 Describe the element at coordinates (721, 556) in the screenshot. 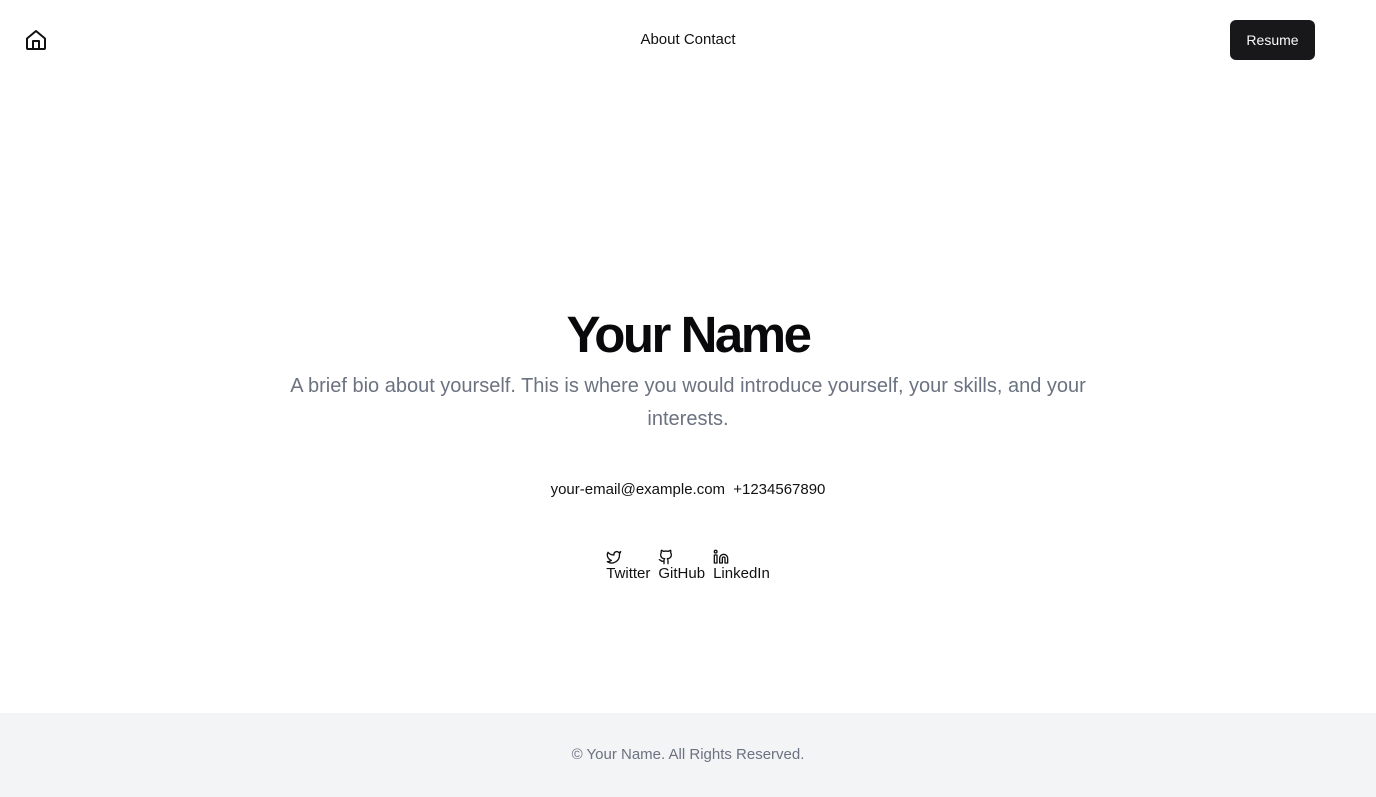

I see `linkedin-icon` at that location.